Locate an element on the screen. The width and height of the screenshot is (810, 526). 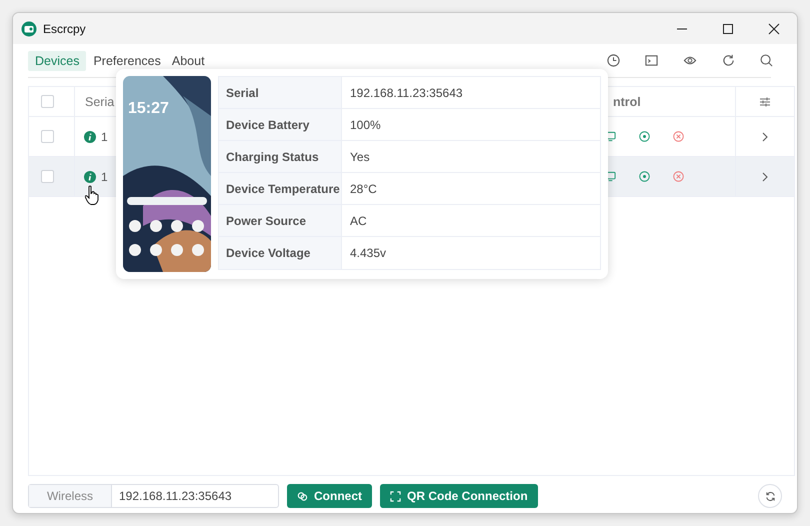
tab: About is located at coordinates (188, 60).